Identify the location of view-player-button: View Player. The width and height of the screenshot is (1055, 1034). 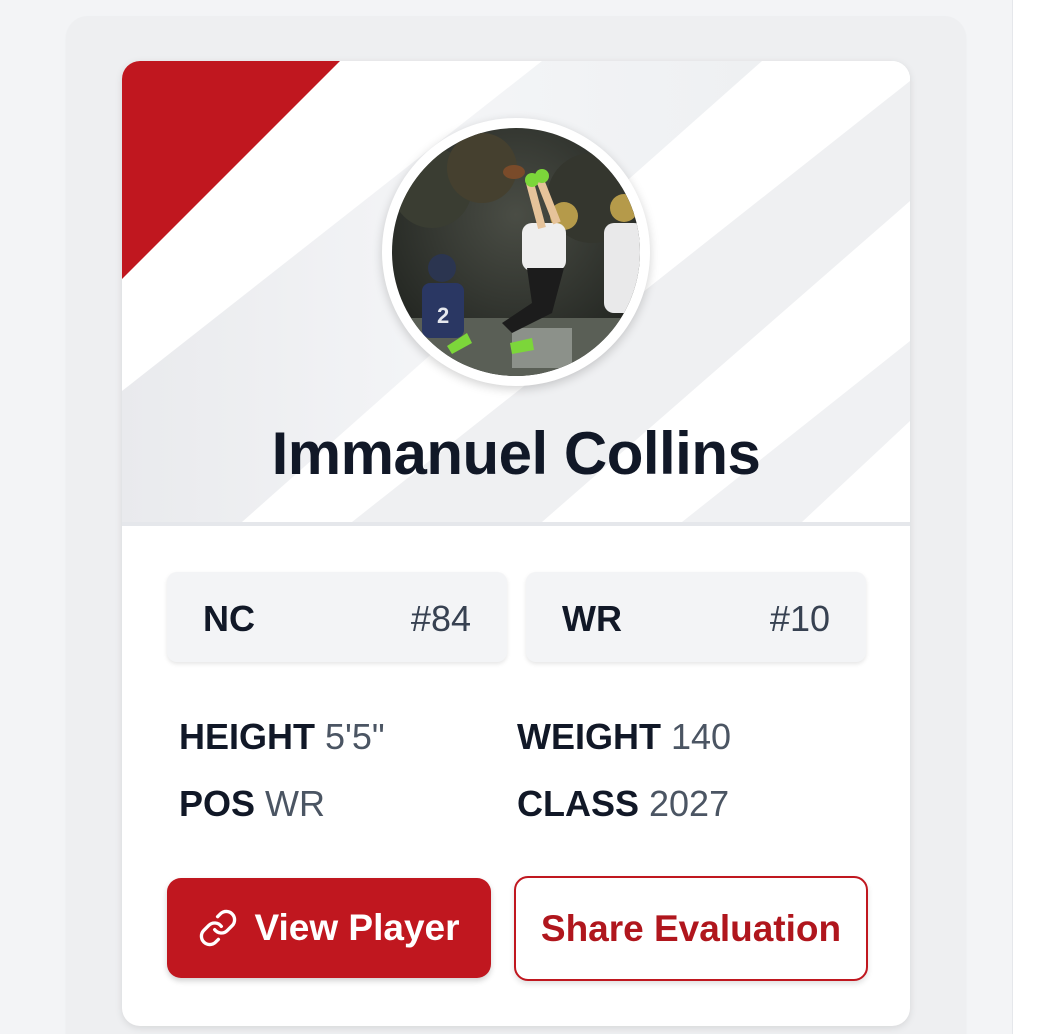
(329, 928).